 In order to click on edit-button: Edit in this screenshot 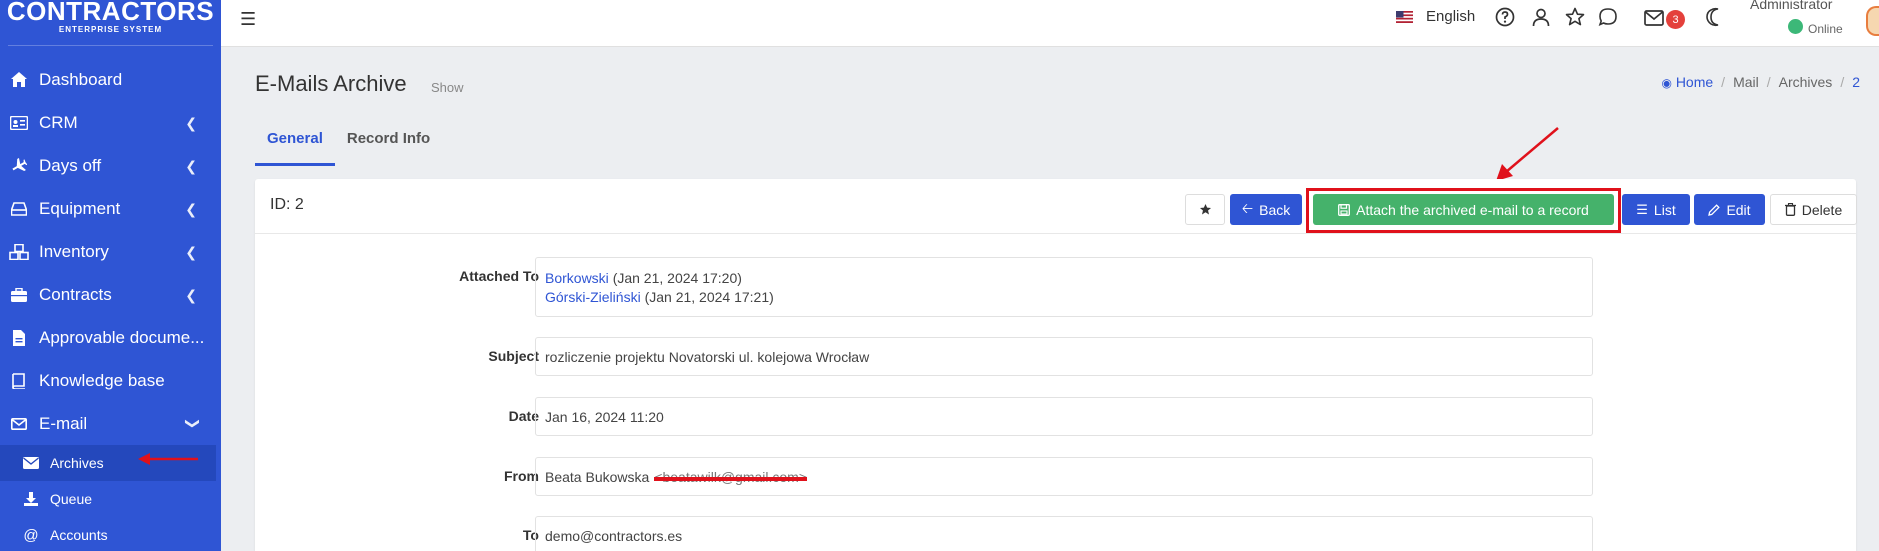, I will do `click(1729, 209)`.